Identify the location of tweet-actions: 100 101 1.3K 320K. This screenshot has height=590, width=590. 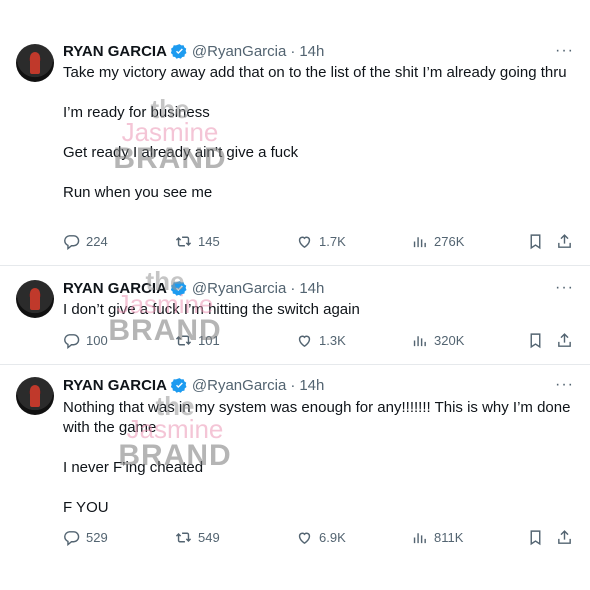
(318, 342).